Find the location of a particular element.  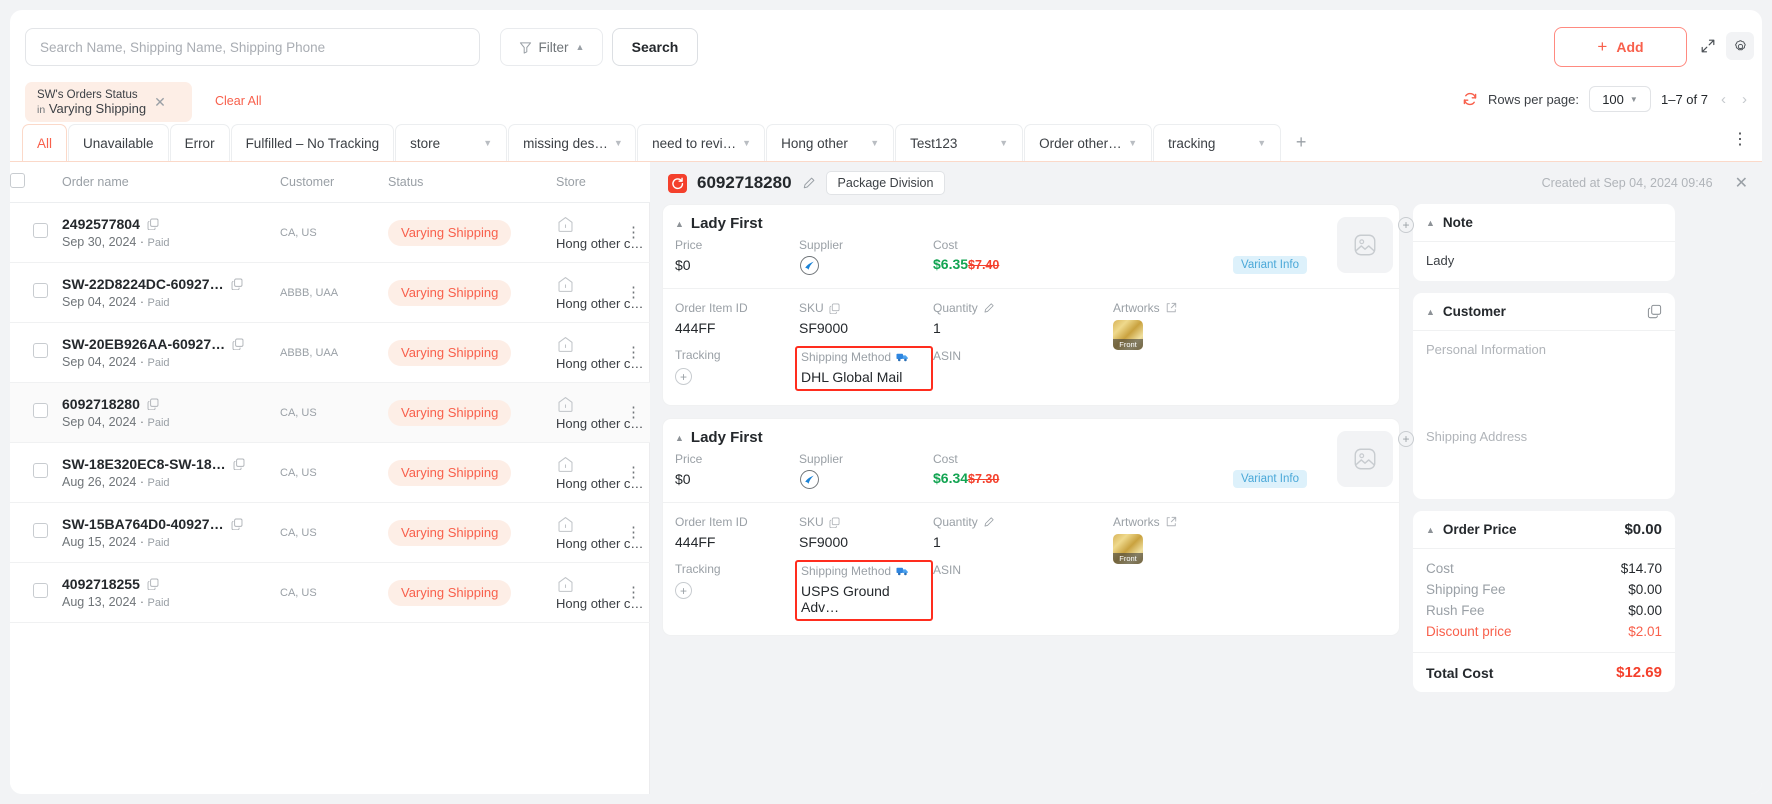

tab-order-other: Order other… ▼ is located at coordinates (1088, 142).